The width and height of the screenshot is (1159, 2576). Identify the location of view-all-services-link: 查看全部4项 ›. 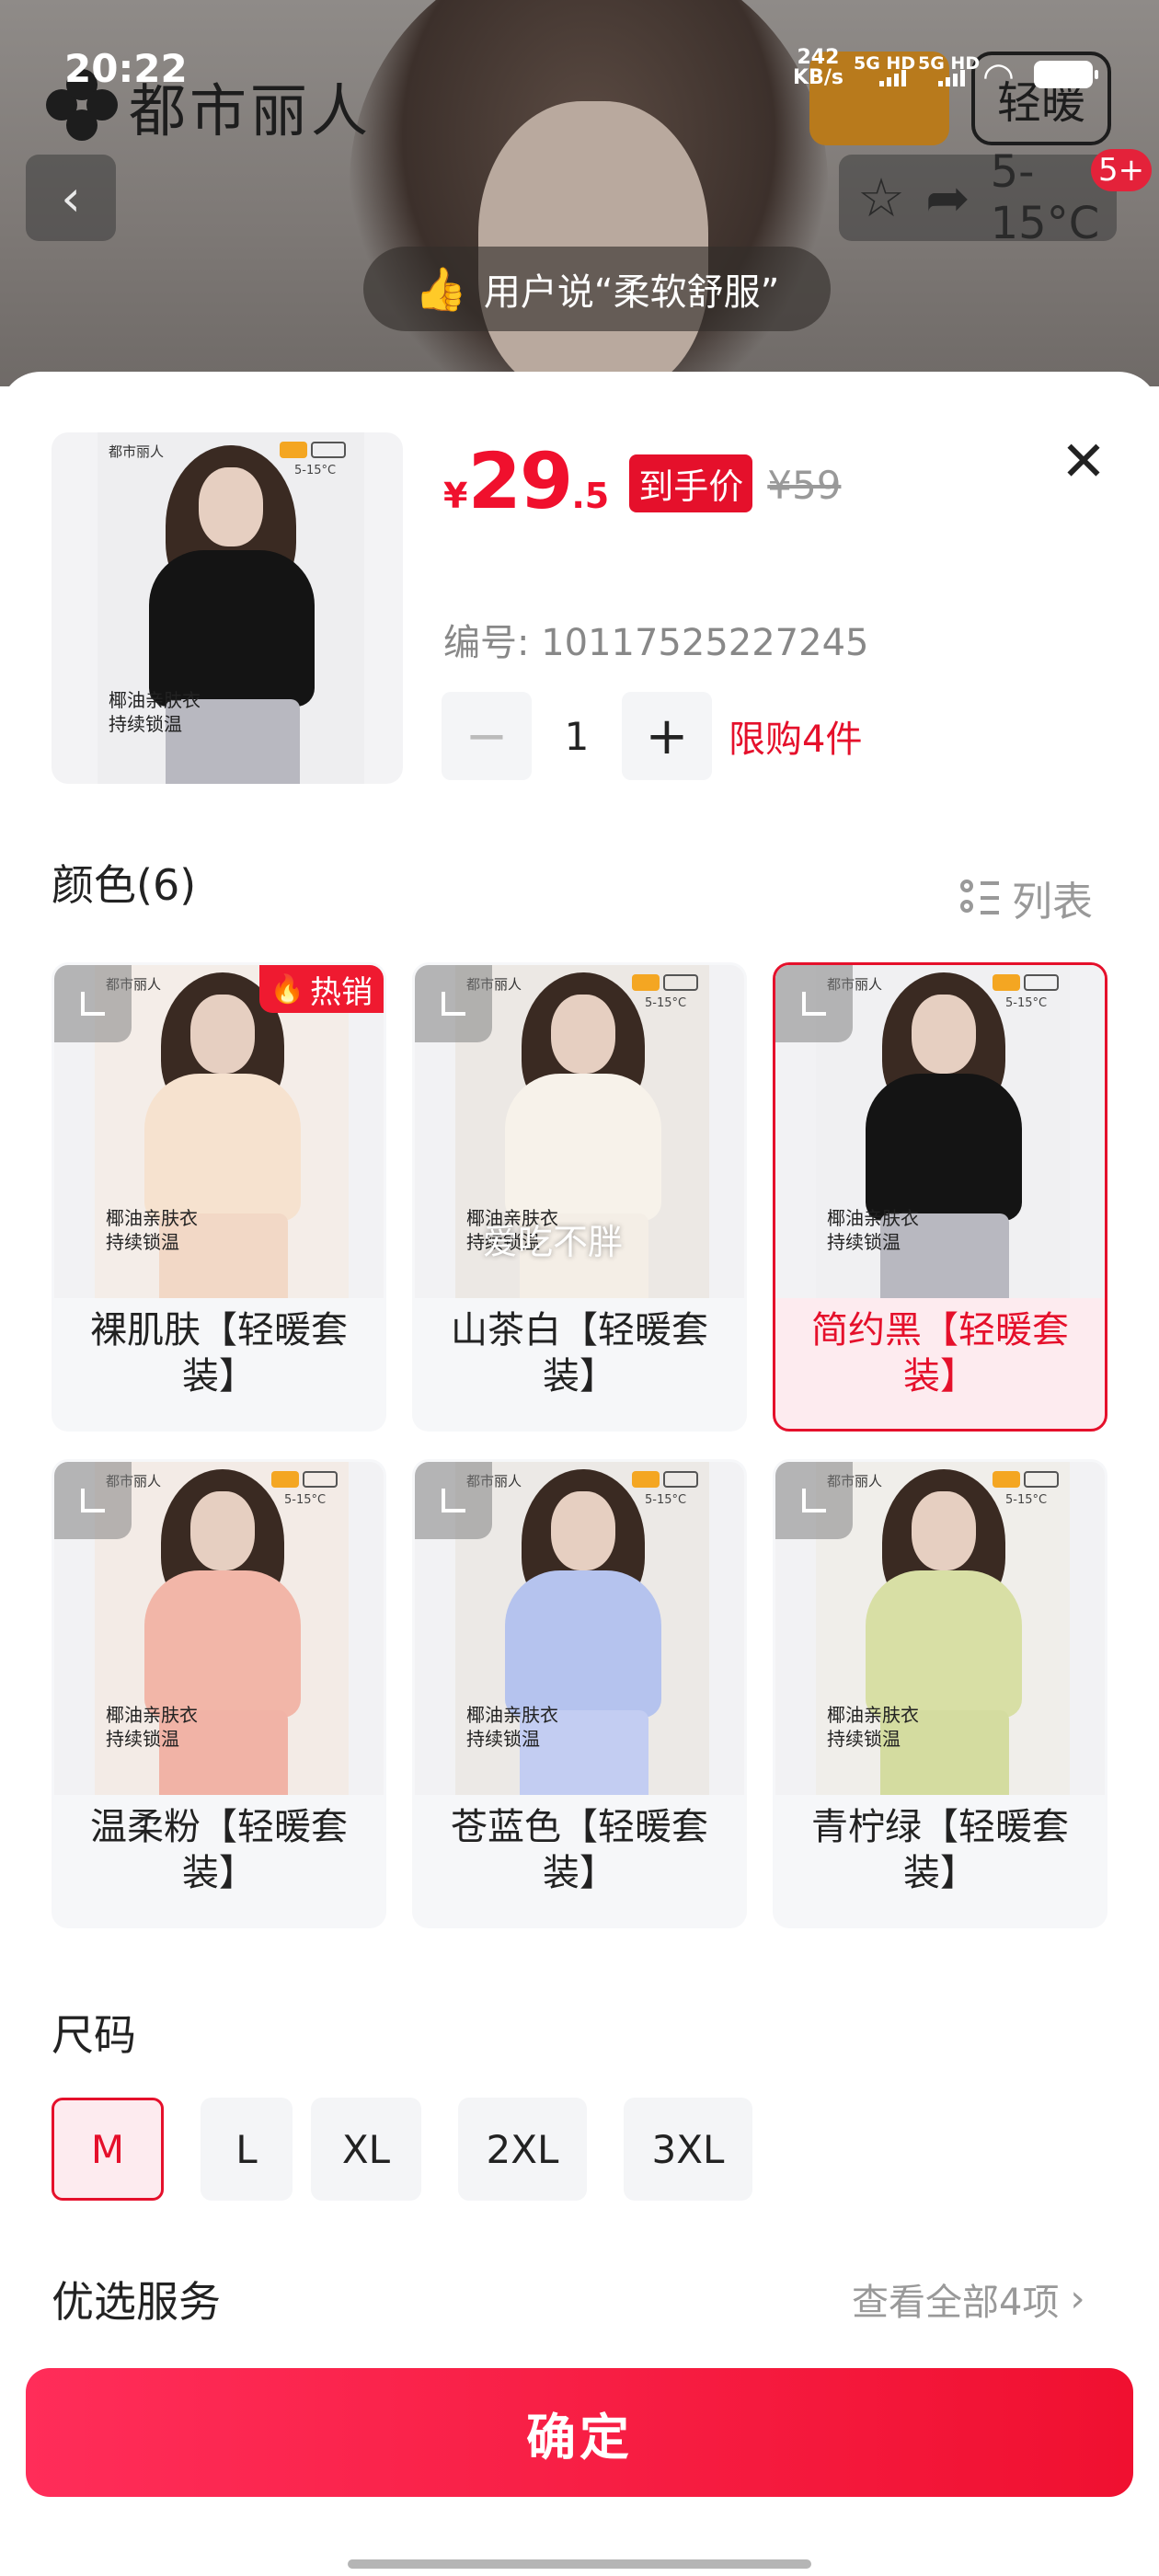
(968, 2299).